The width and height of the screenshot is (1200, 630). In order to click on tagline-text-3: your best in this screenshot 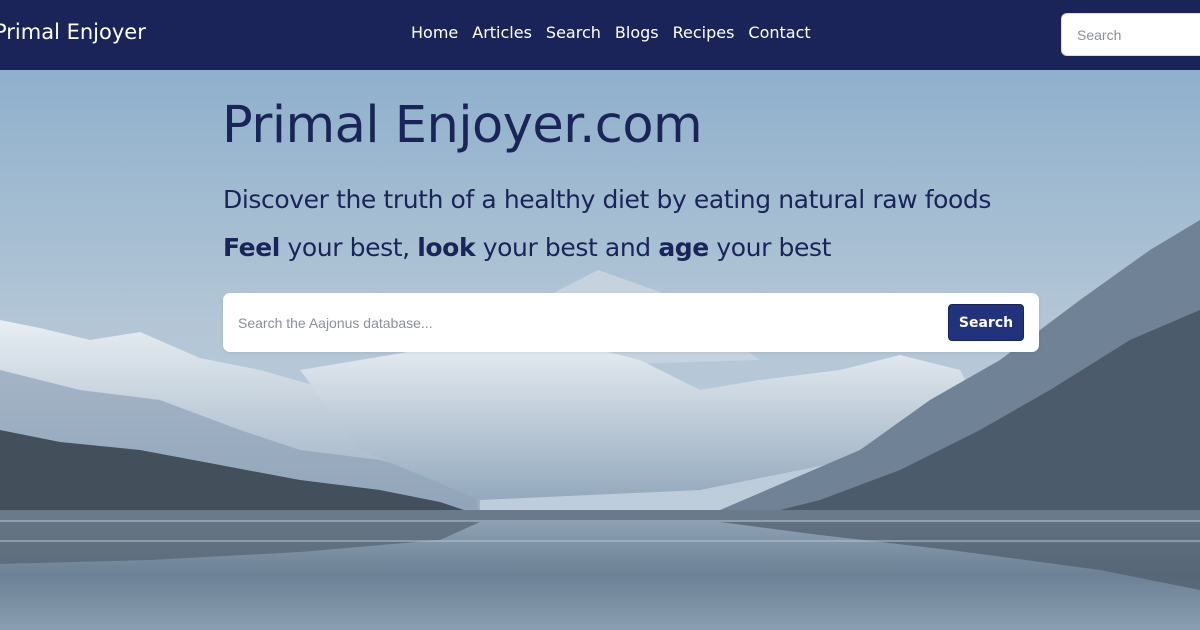, I will do `click(770, 247)`.